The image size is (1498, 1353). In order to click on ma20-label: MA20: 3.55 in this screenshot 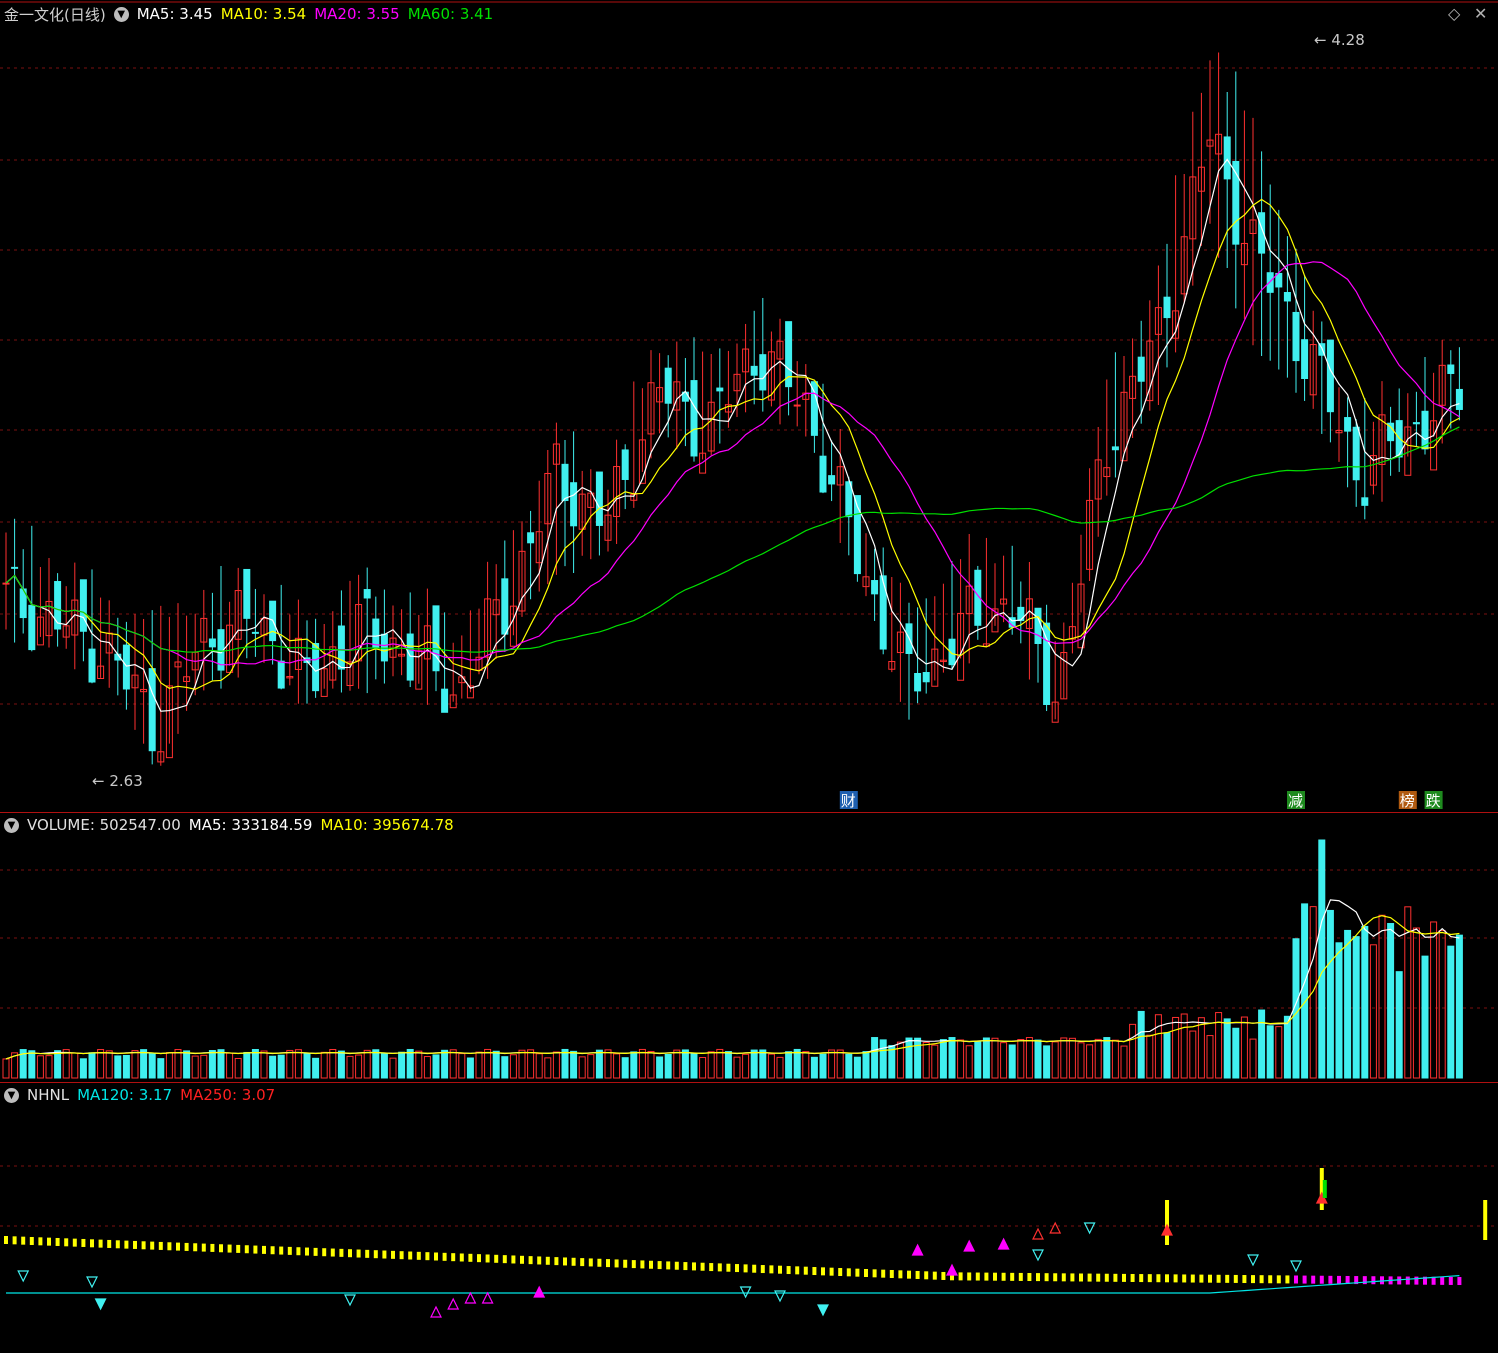, I will do `click(357, 14)`.